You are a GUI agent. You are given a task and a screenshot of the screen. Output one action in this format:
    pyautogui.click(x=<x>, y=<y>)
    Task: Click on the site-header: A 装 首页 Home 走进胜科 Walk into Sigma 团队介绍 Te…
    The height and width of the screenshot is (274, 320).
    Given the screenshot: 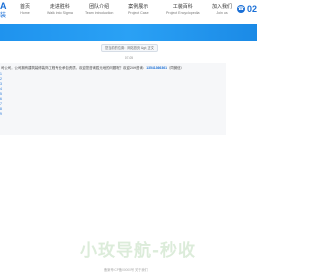 What is the action you would take?
    pyautogui.click(x=128, y=12)
    